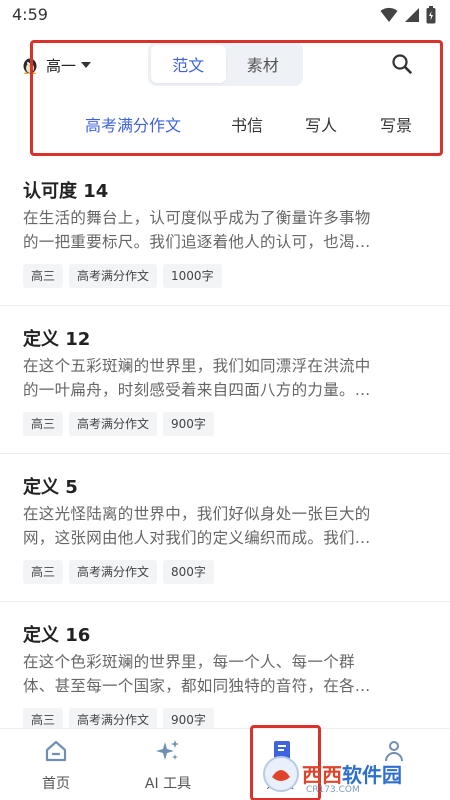 This screenshot has height=800, width=450. What do you see at coordinates (321, 124) in the screenshot?
I see `category-people: 写人` at bounding box center [321, 124].